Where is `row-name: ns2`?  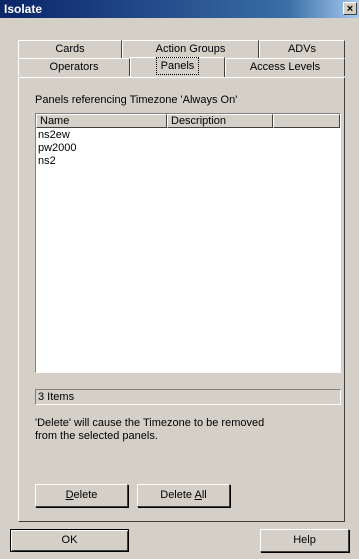 row-name: ns2 is located at coordinates (47, 161).